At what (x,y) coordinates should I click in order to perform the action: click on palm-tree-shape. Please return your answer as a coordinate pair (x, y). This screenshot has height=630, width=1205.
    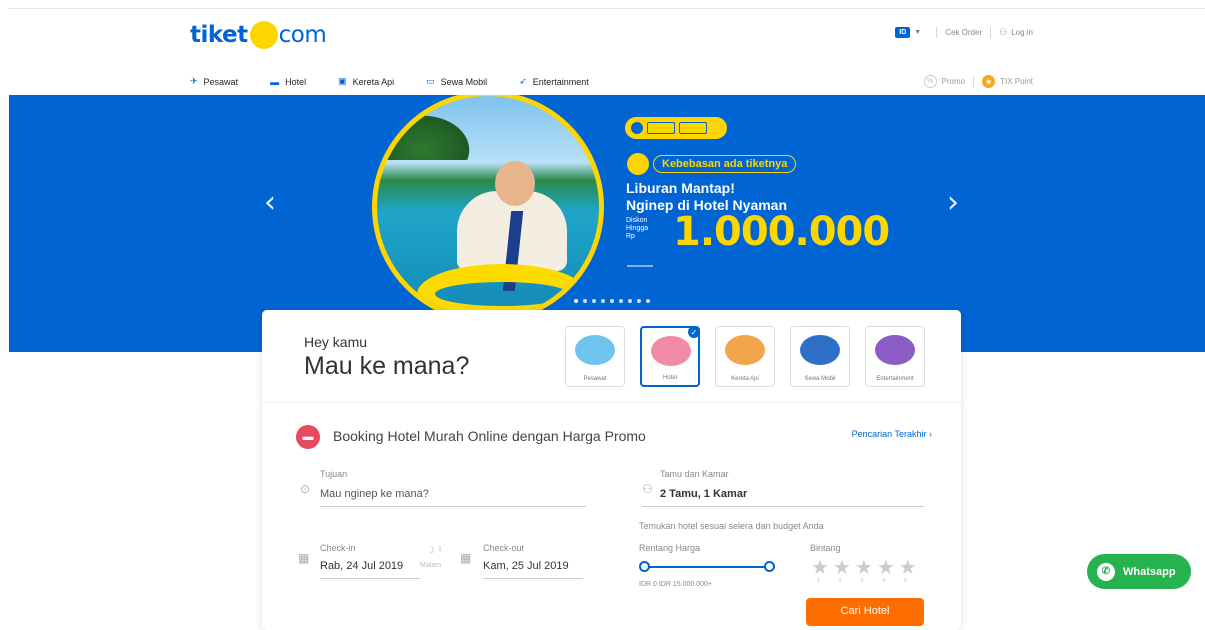
    Looking at the image, I should click on (432, 135).